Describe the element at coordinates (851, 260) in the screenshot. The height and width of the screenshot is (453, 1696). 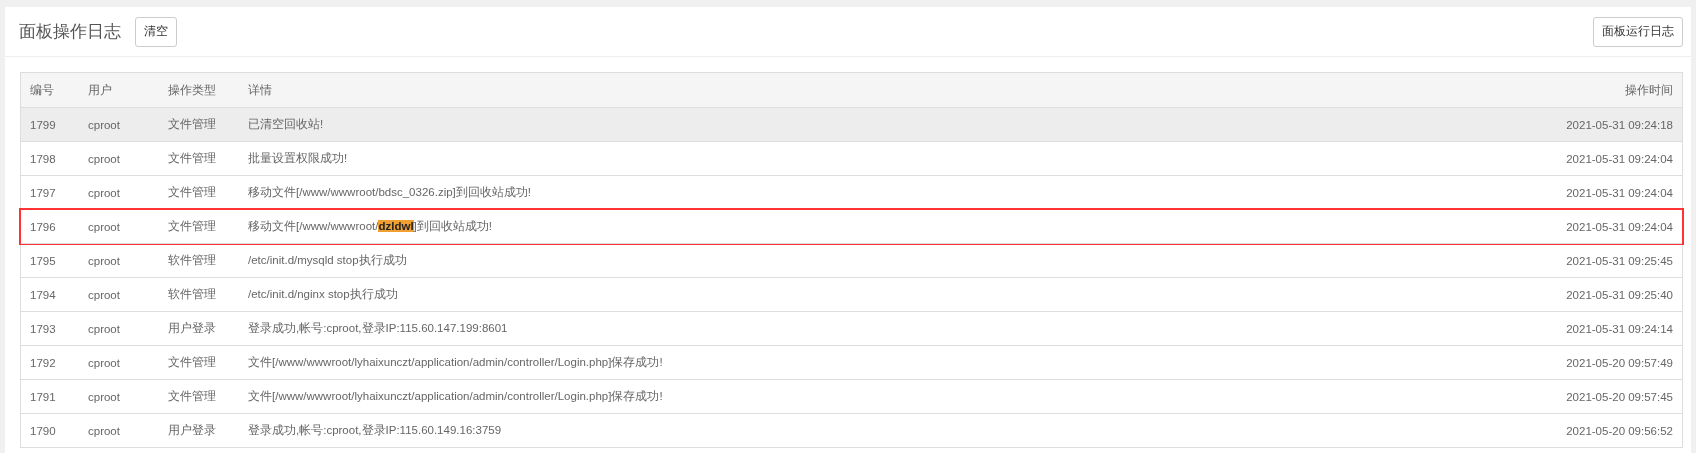
I see `table-row: 1795 cproot 软件管理 /etc/init.d/mysqld stop执行成功 2021-05-31 09:25:45` at that location.